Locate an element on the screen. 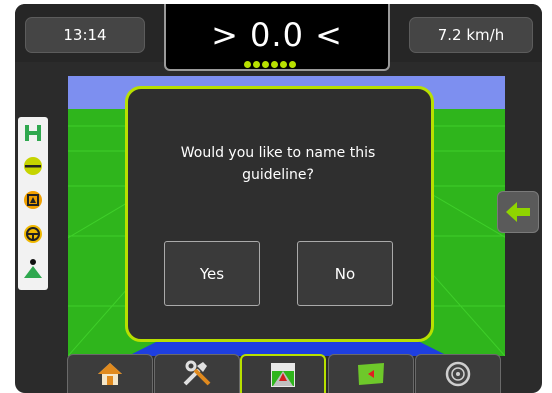 The height and width of the screenshot is (393, 552). speed-text: 7.2 km/h is located at coordinates (471, 35).